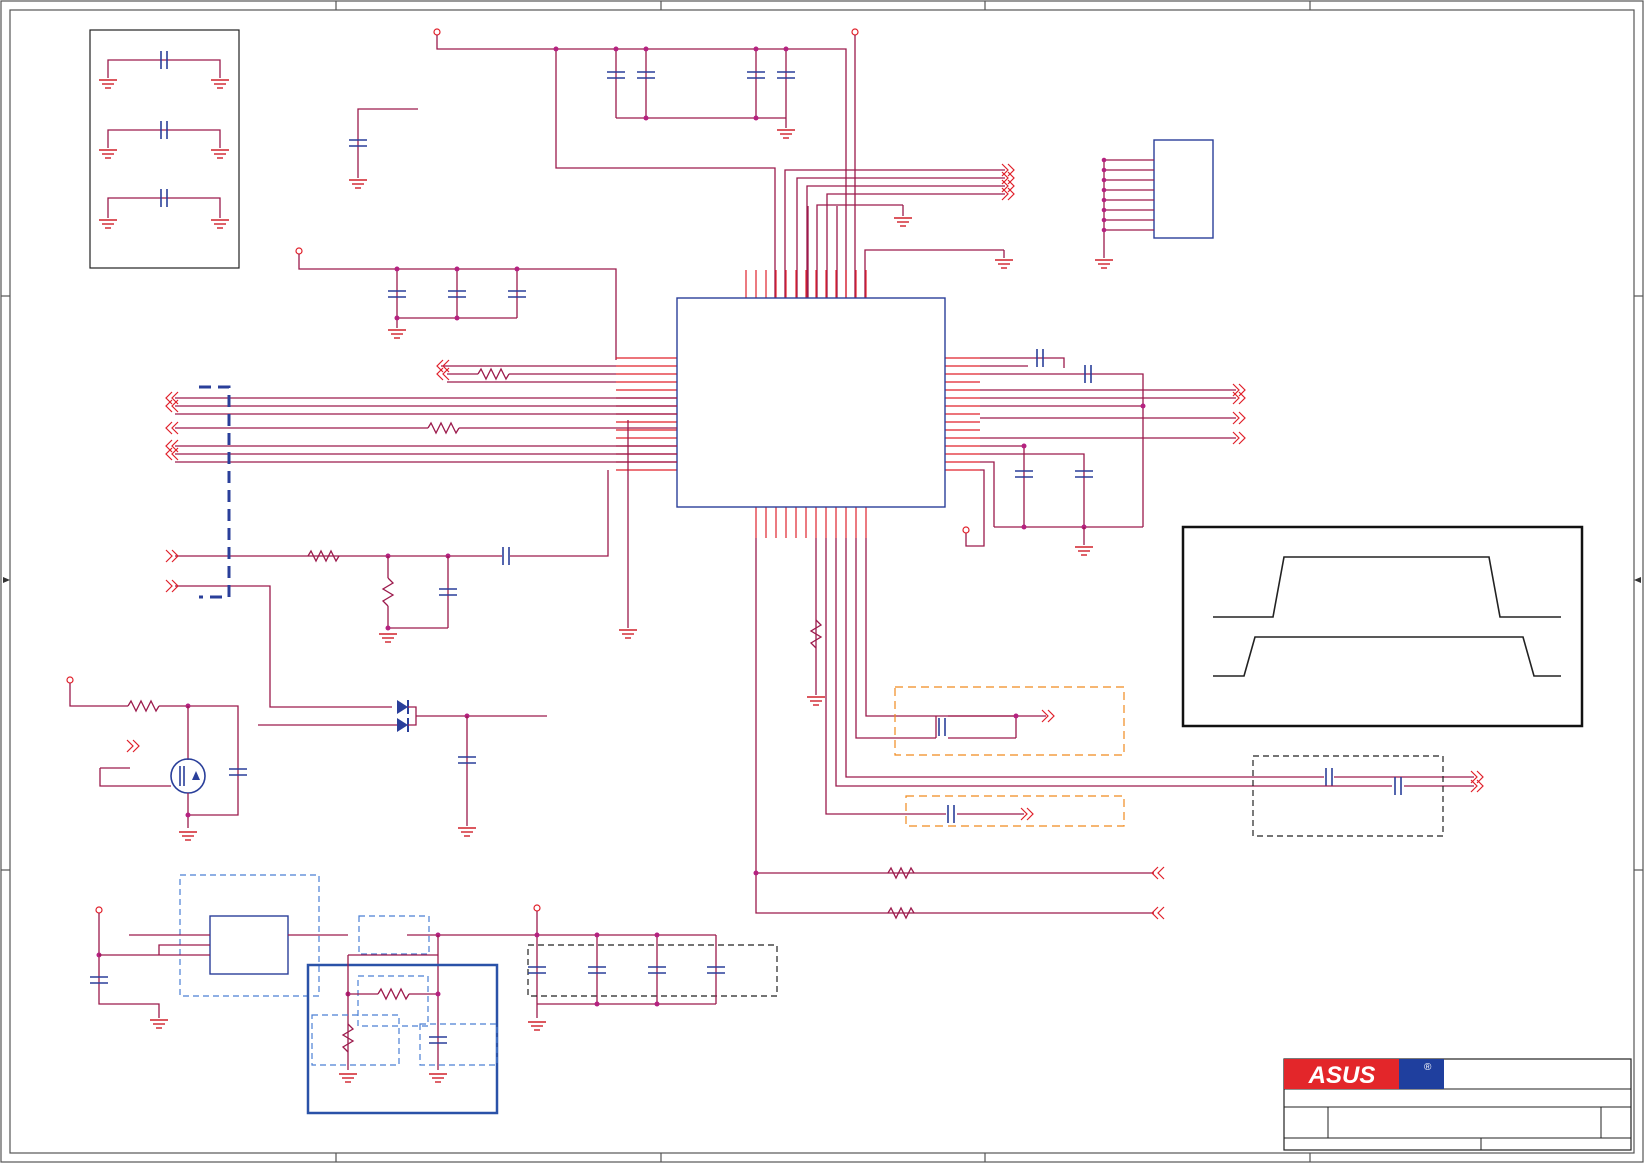 Image resolution: width=1644 pixels, height=1163 pixels. What do you see at coordinates (402, 768) in the screenshot?
I see `diode-pair` at bounding box center [402, 768].